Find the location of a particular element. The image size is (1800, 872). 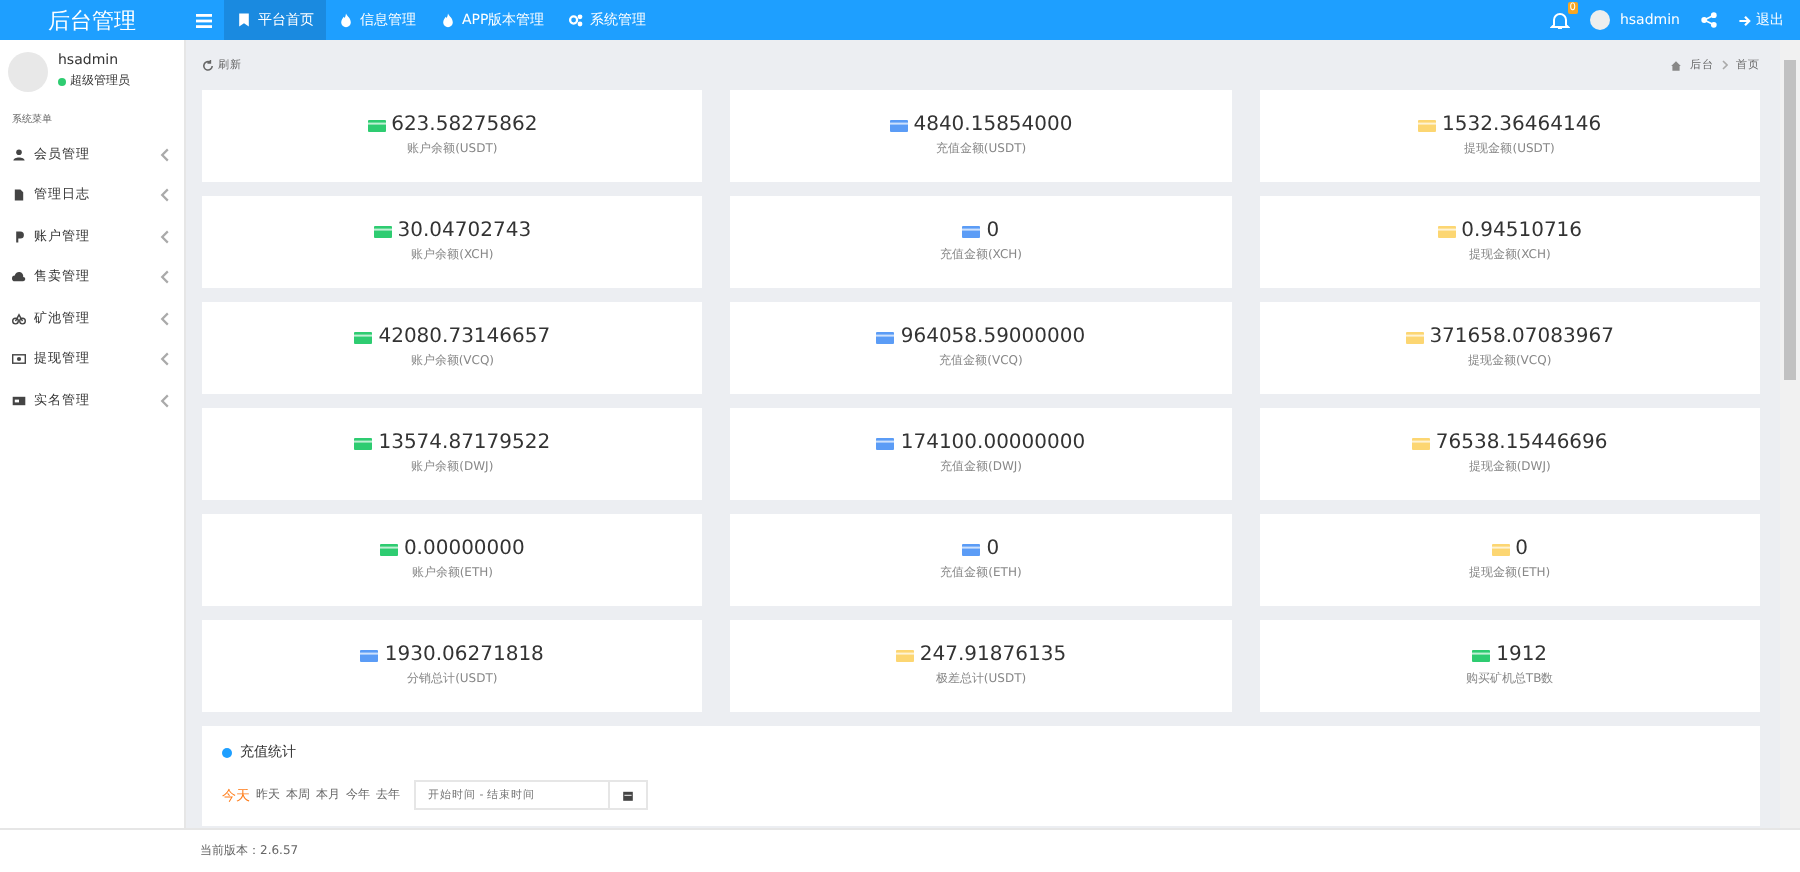

stat-value: 42080.73146657 is located at coordinates (464, 337).